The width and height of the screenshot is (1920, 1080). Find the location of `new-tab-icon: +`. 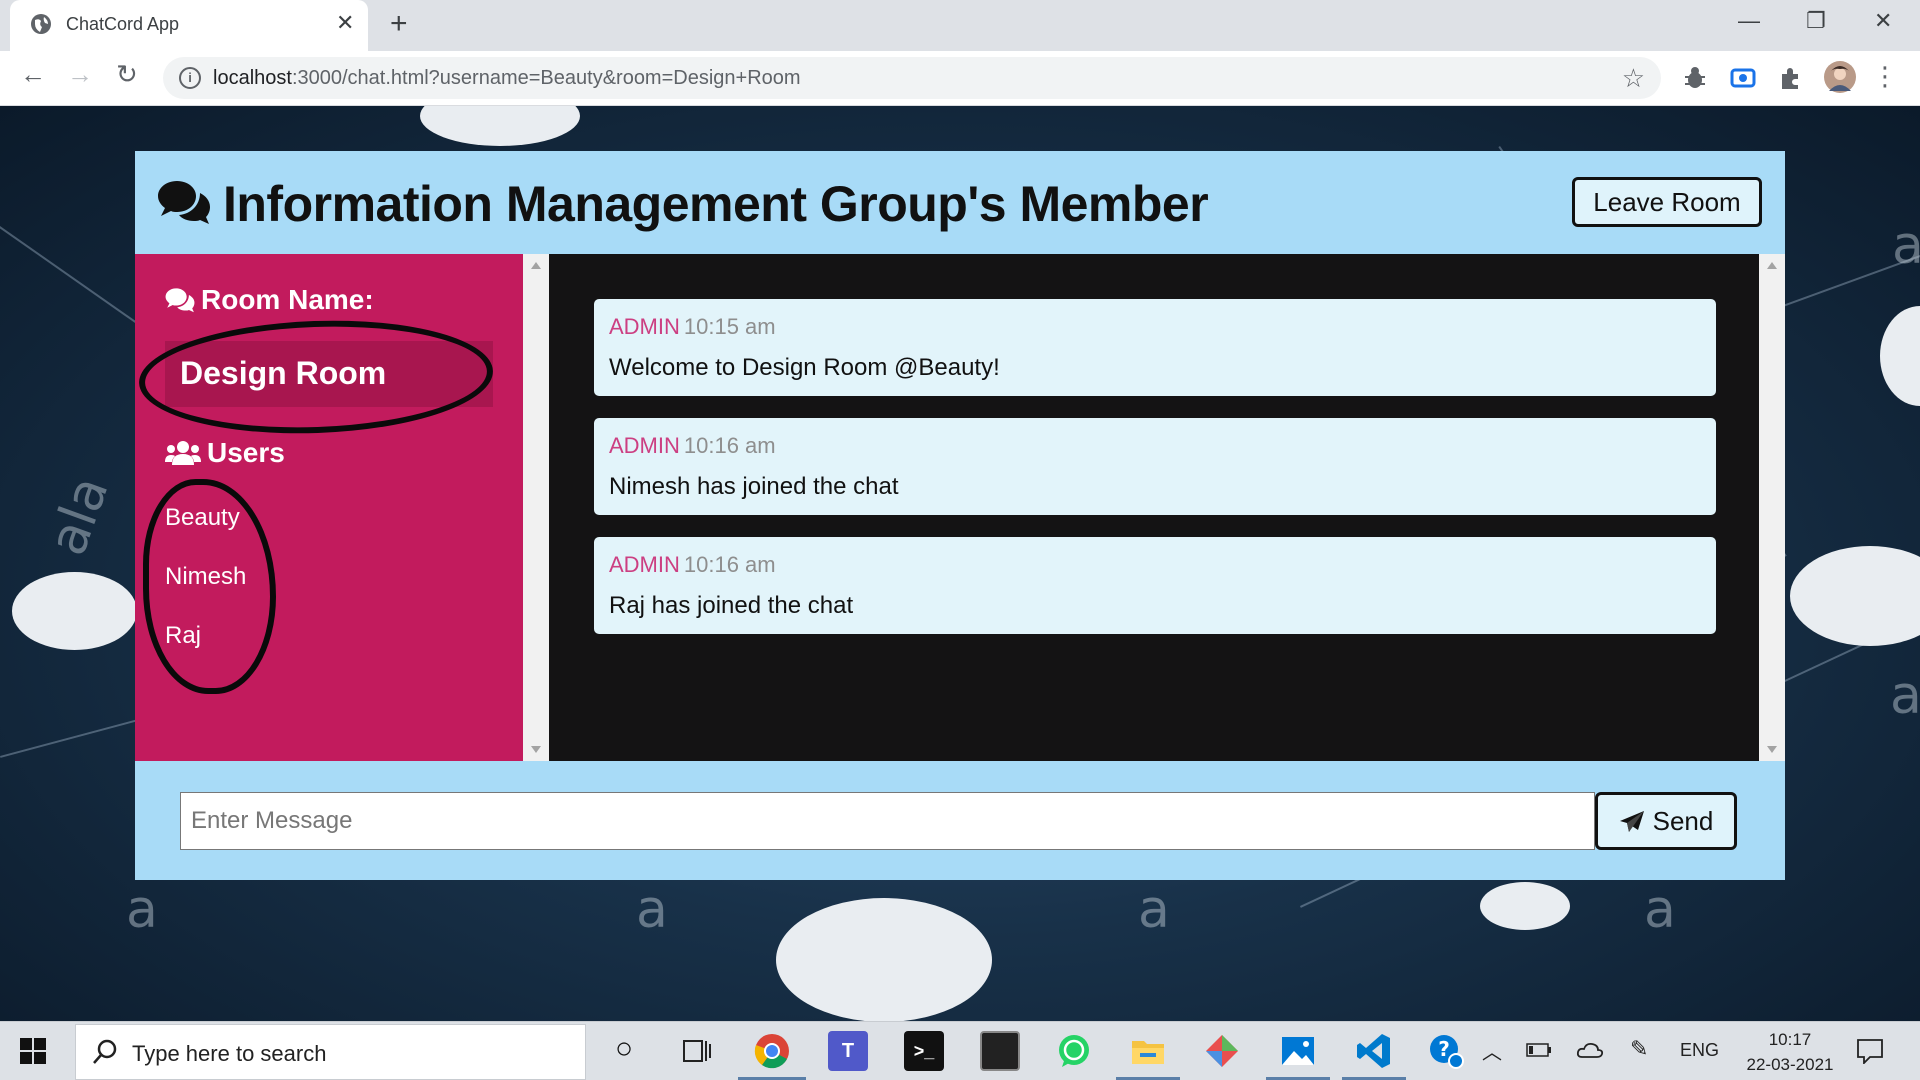

new-tab-icon: + is located at coordinates (399, 24).